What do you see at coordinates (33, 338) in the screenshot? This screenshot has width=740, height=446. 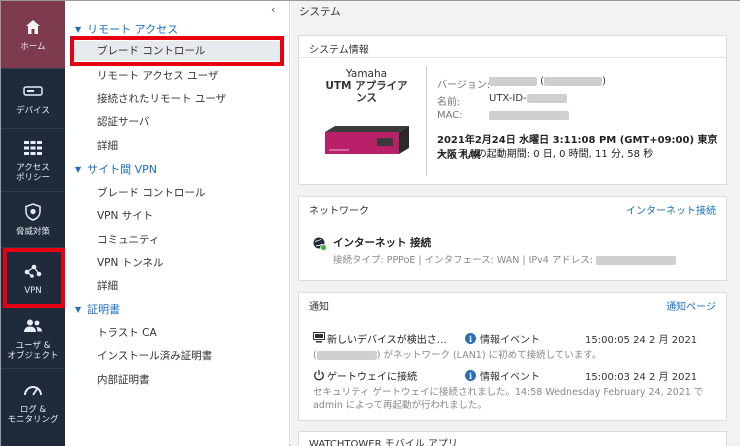 I see `rail-item-users-objects: ユーザ & オブジェクト` at bounding box center [33, 338].